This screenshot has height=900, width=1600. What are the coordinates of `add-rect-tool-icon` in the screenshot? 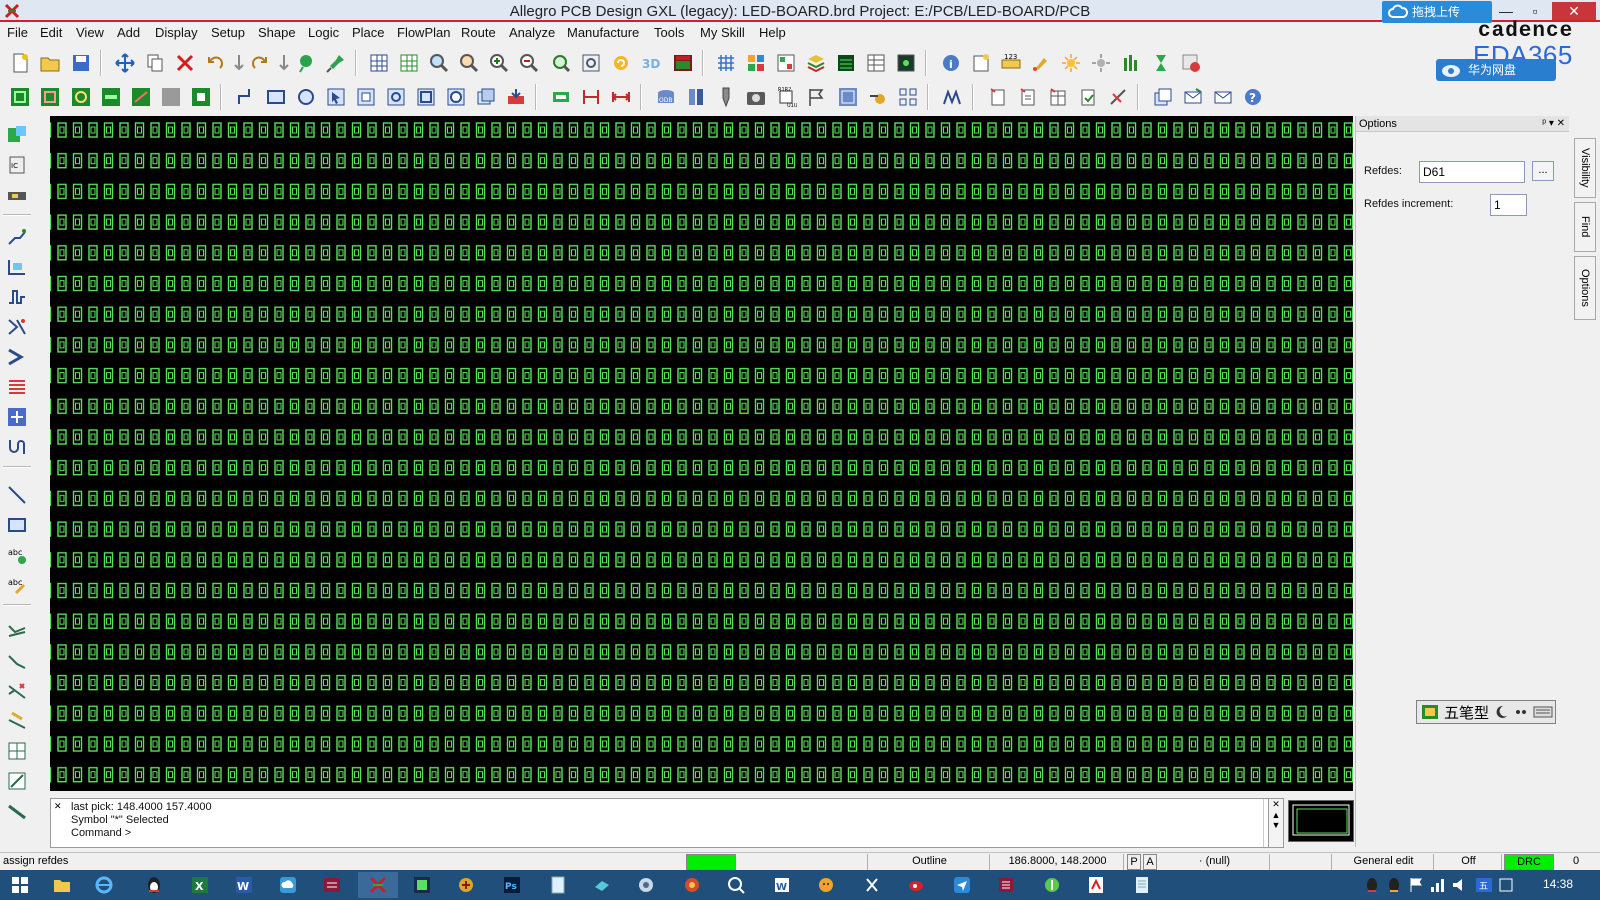 It's located at (17, 525).